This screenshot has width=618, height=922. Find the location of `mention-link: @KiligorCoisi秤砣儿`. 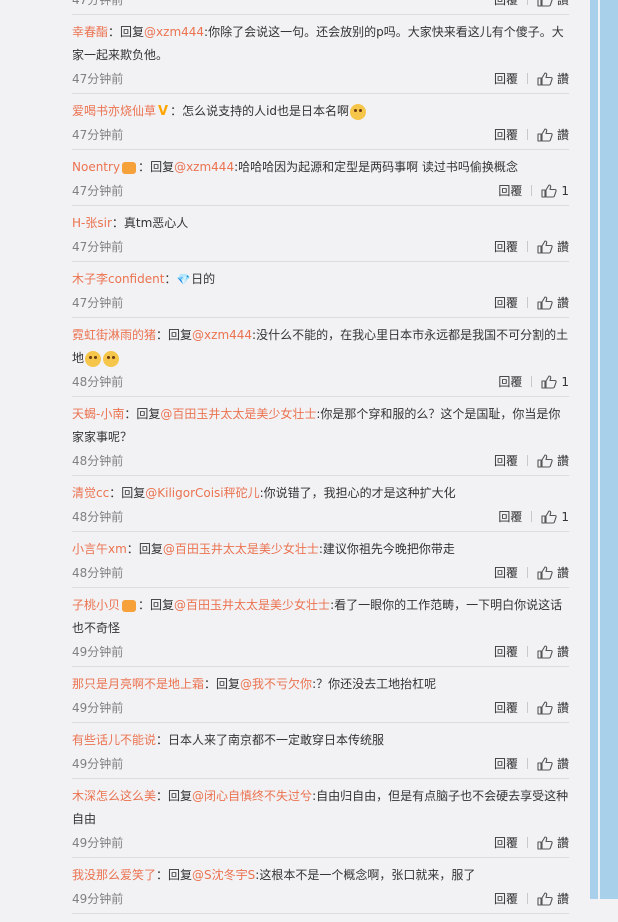

mention-link: @KiligorCoisi秤砣儿 is located at coordinates (202, 493).